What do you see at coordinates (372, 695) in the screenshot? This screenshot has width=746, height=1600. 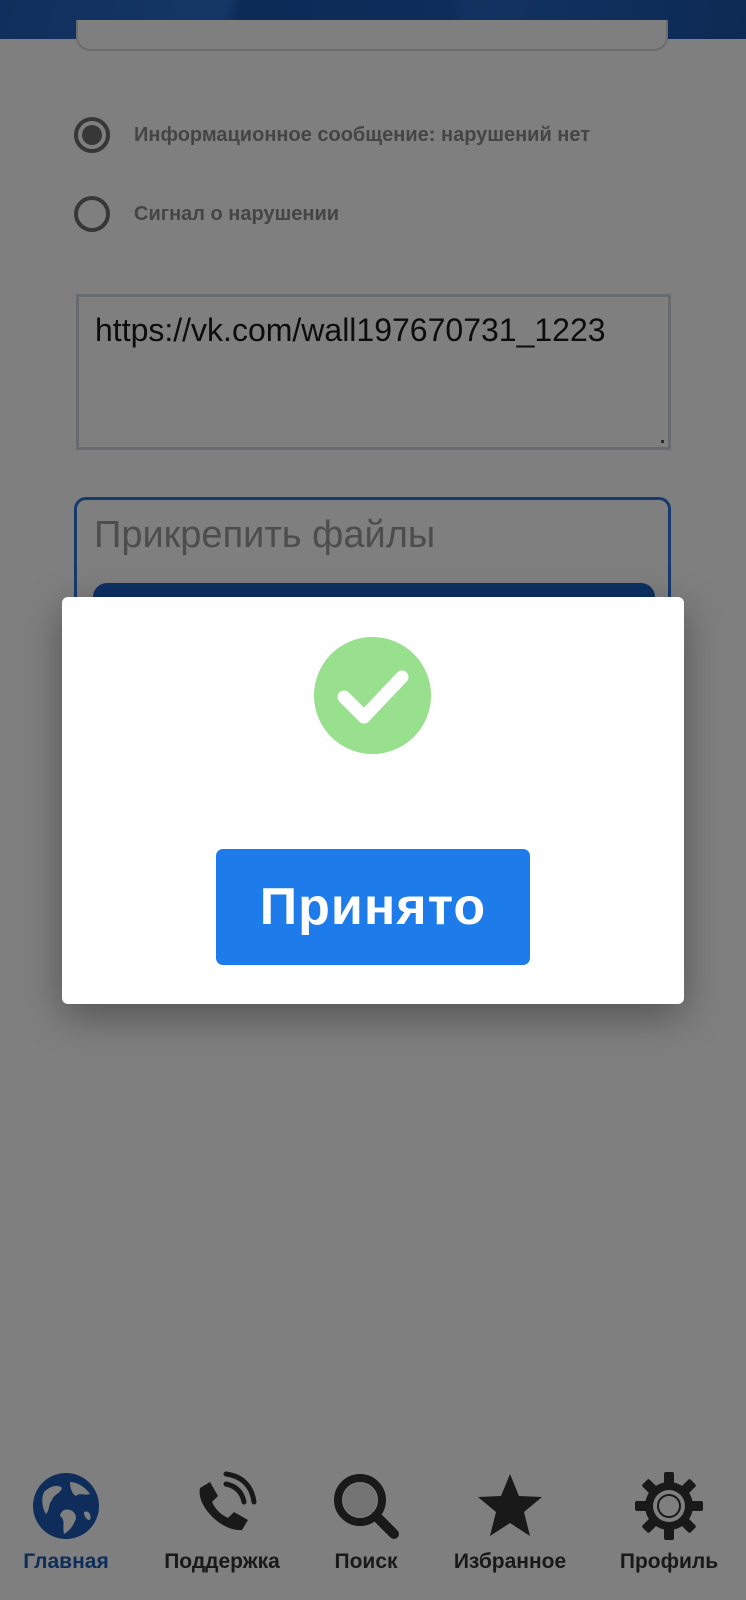 I see `check-circle-icon` at bounding box center [372, 695].